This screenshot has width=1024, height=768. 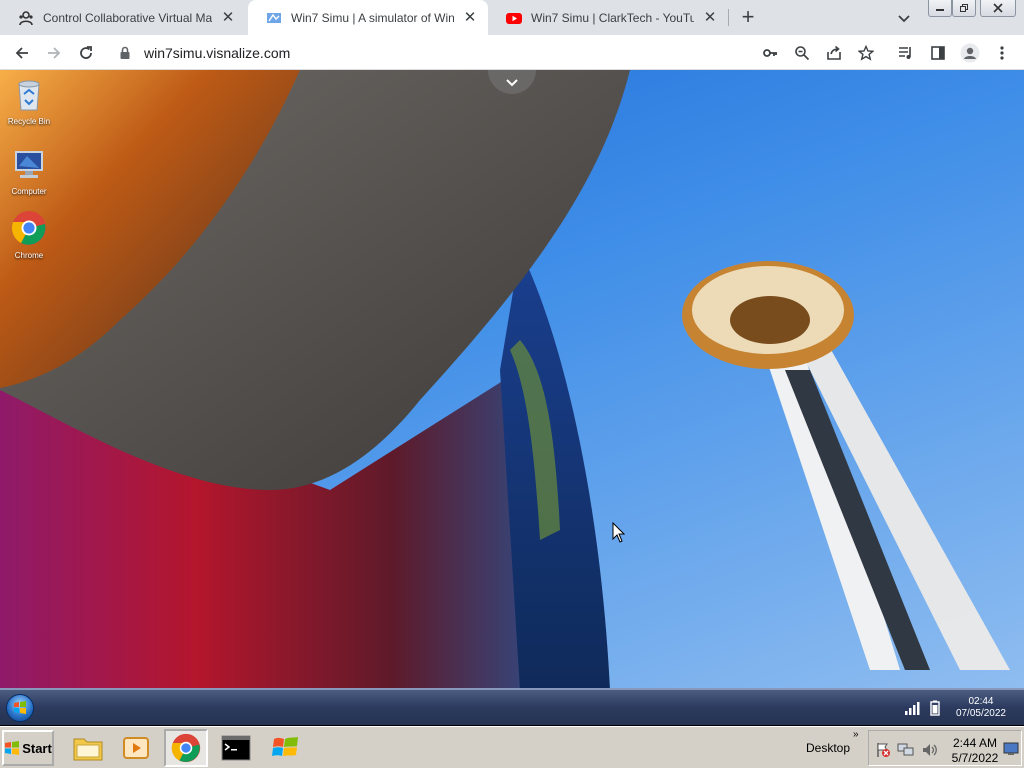 I want to click on start-button: Start, so click(x=28, y=748).